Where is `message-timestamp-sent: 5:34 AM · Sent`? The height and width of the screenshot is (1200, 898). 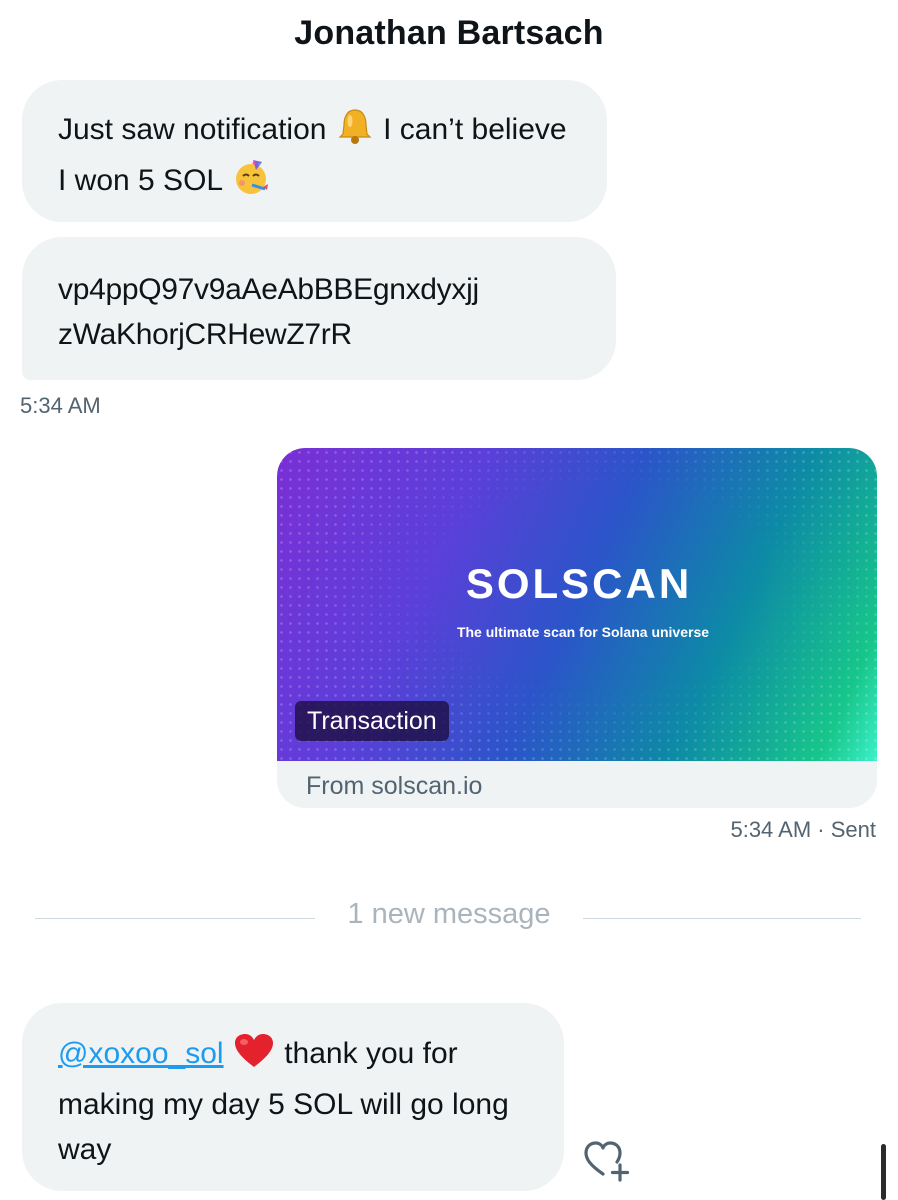 message-timestamp-sent: 5:34 AM · Sent is located at coordinates (803, 829).